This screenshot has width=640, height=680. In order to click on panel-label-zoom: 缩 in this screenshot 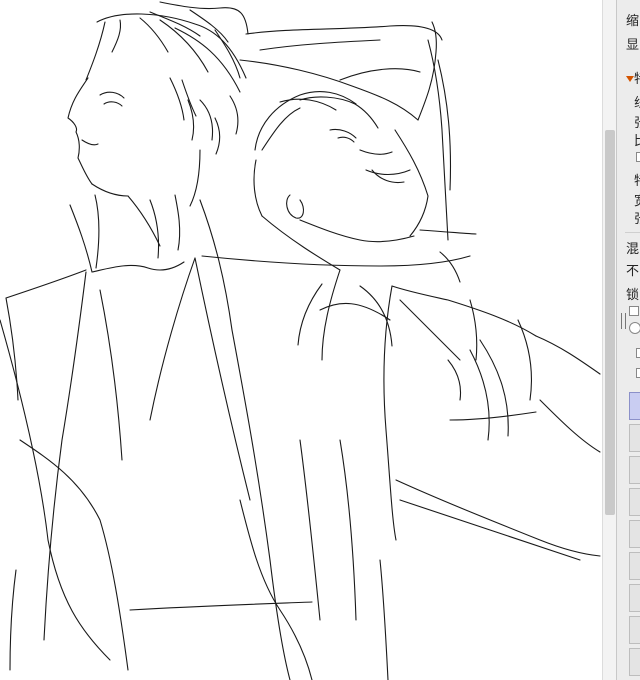, I will do `click(633, 21)`.